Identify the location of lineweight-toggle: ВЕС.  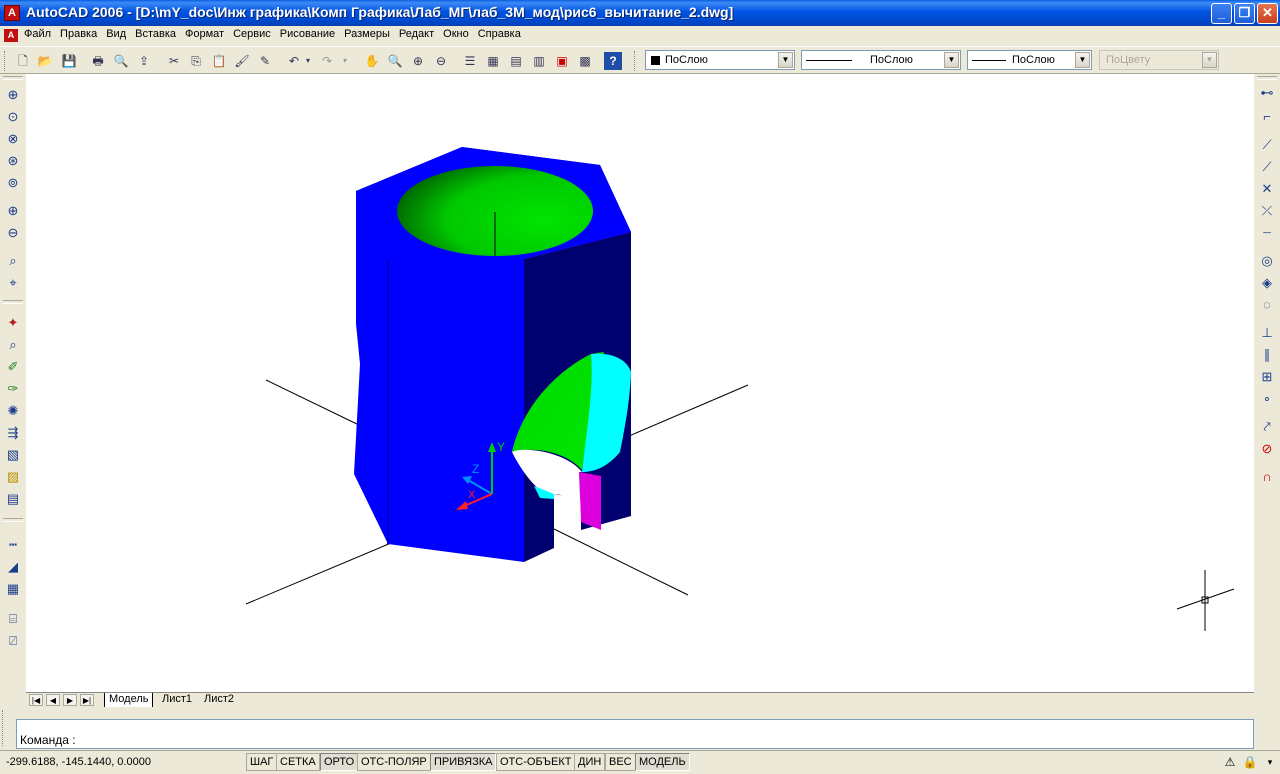
(620, 762).